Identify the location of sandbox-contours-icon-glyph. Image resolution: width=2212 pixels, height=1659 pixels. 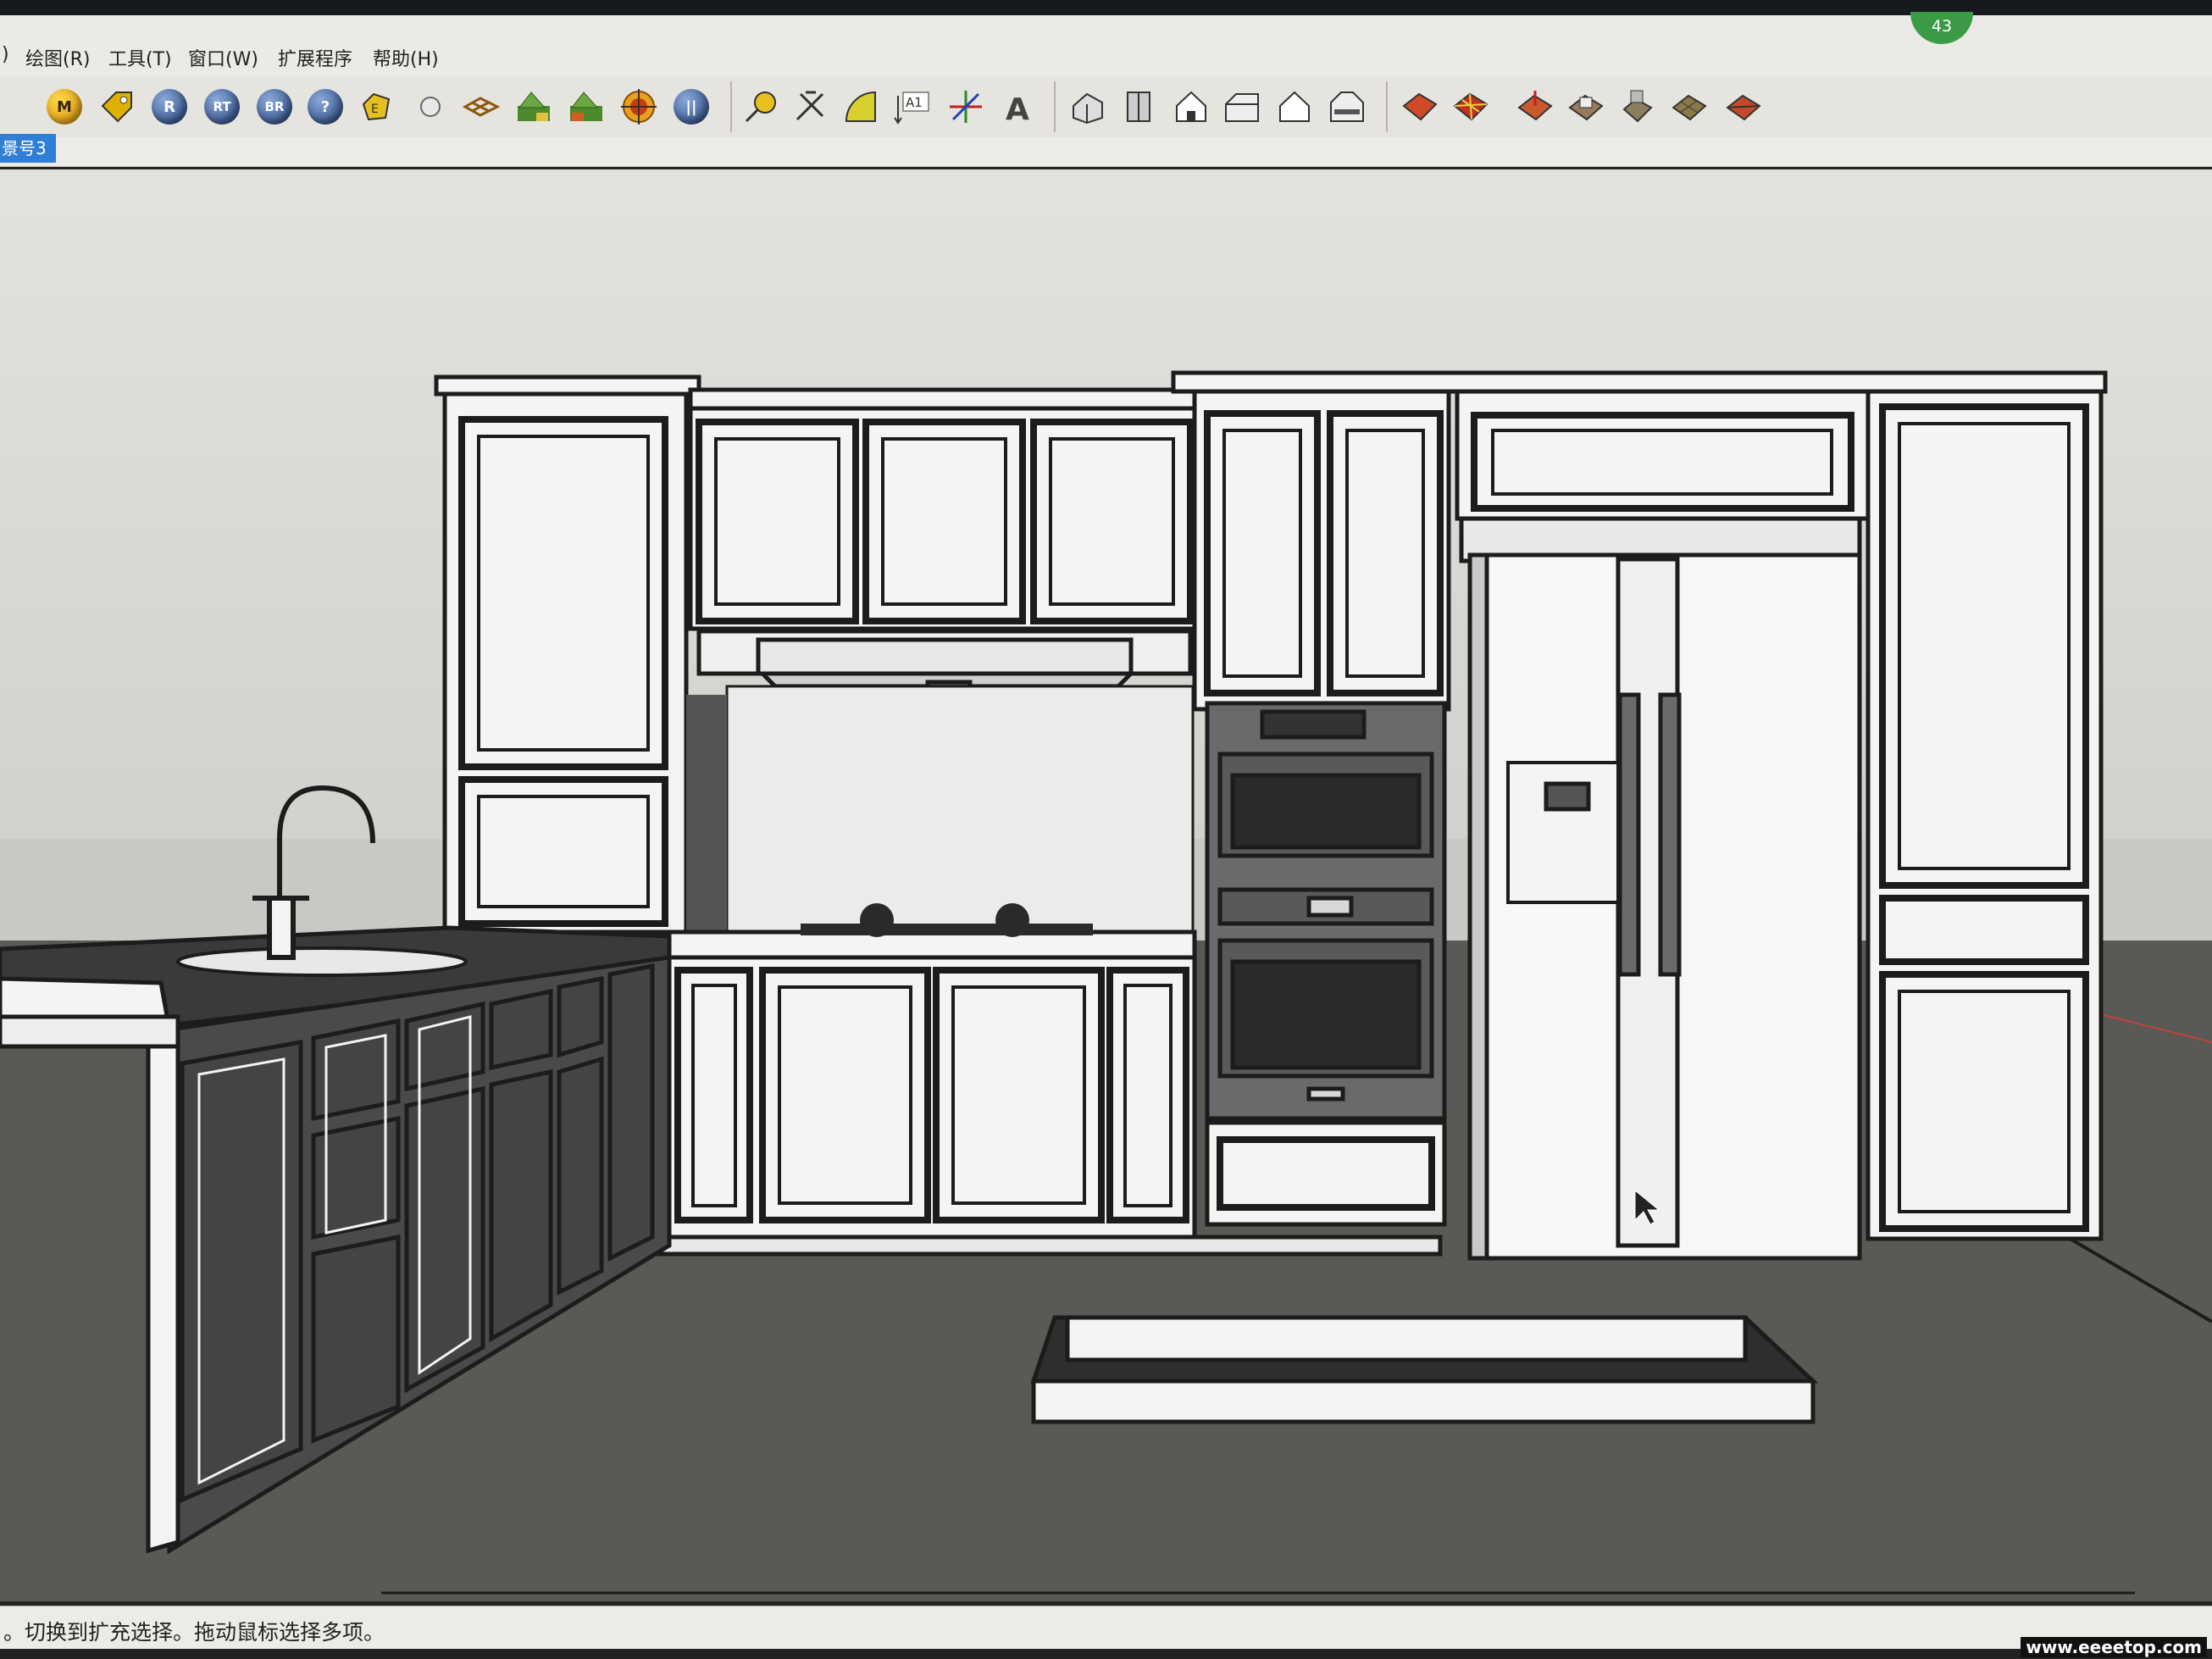
(1420, 106).